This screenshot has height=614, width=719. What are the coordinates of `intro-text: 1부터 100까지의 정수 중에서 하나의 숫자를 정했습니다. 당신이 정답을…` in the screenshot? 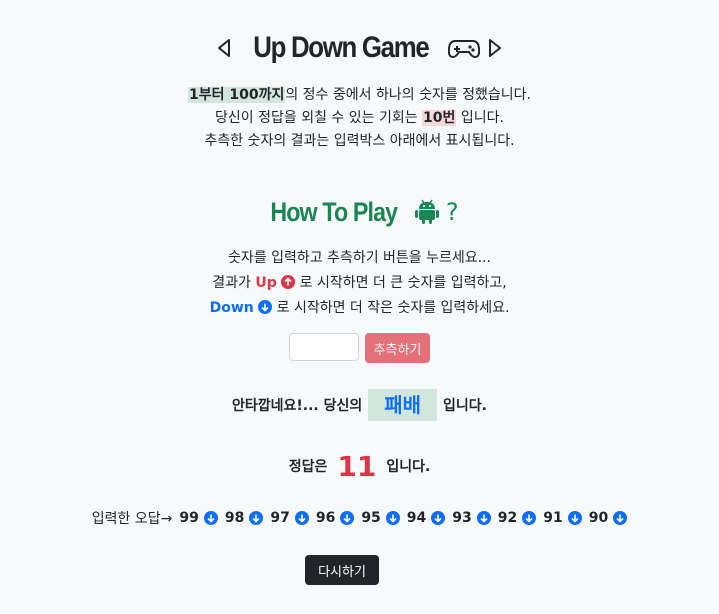 It's located at (359, 118).